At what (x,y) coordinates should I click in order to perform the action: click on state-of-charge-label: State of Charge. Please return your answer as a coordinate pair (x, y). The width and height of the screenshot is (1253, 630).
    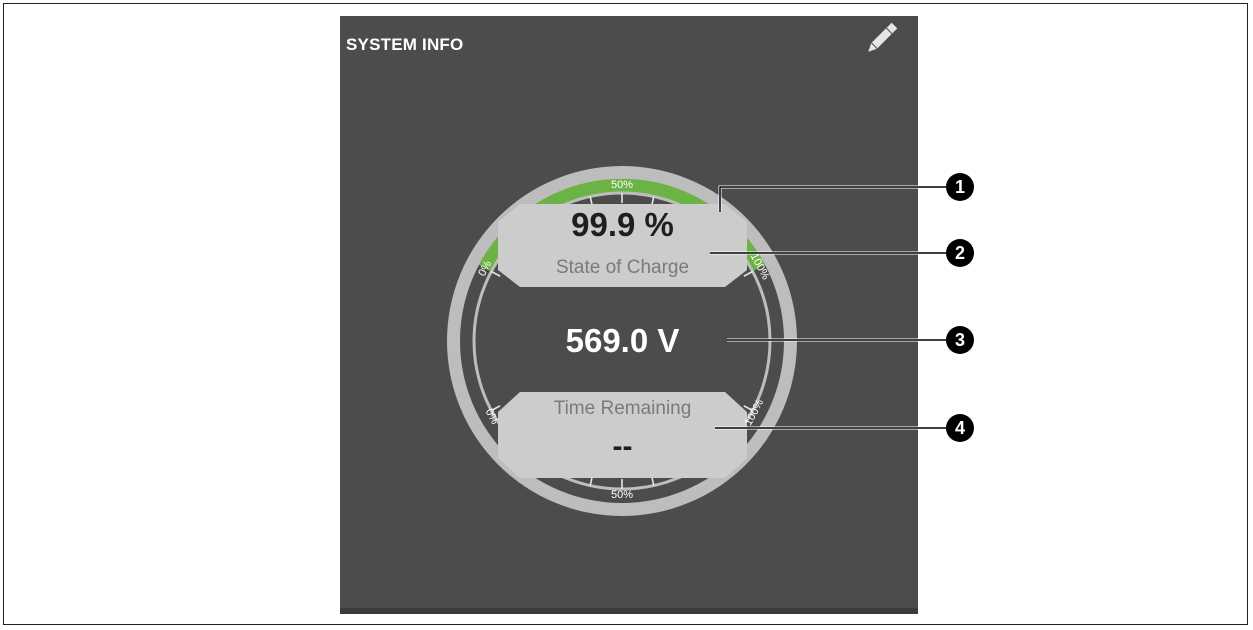
    Looking at the image, I should click on (622, 267).